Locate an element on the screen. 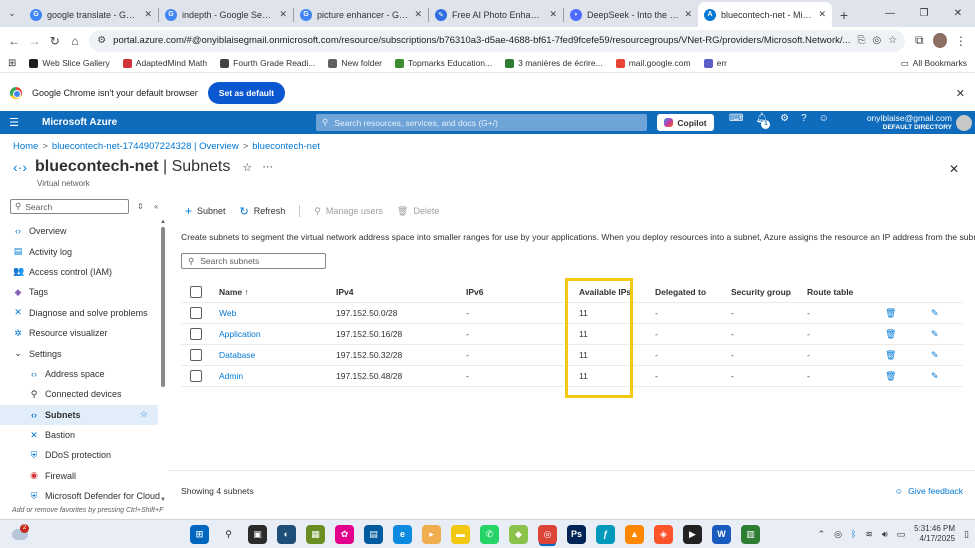 The image size is (975, 548). site-info-icon: ⚙ is located at coordinates (101, 40).